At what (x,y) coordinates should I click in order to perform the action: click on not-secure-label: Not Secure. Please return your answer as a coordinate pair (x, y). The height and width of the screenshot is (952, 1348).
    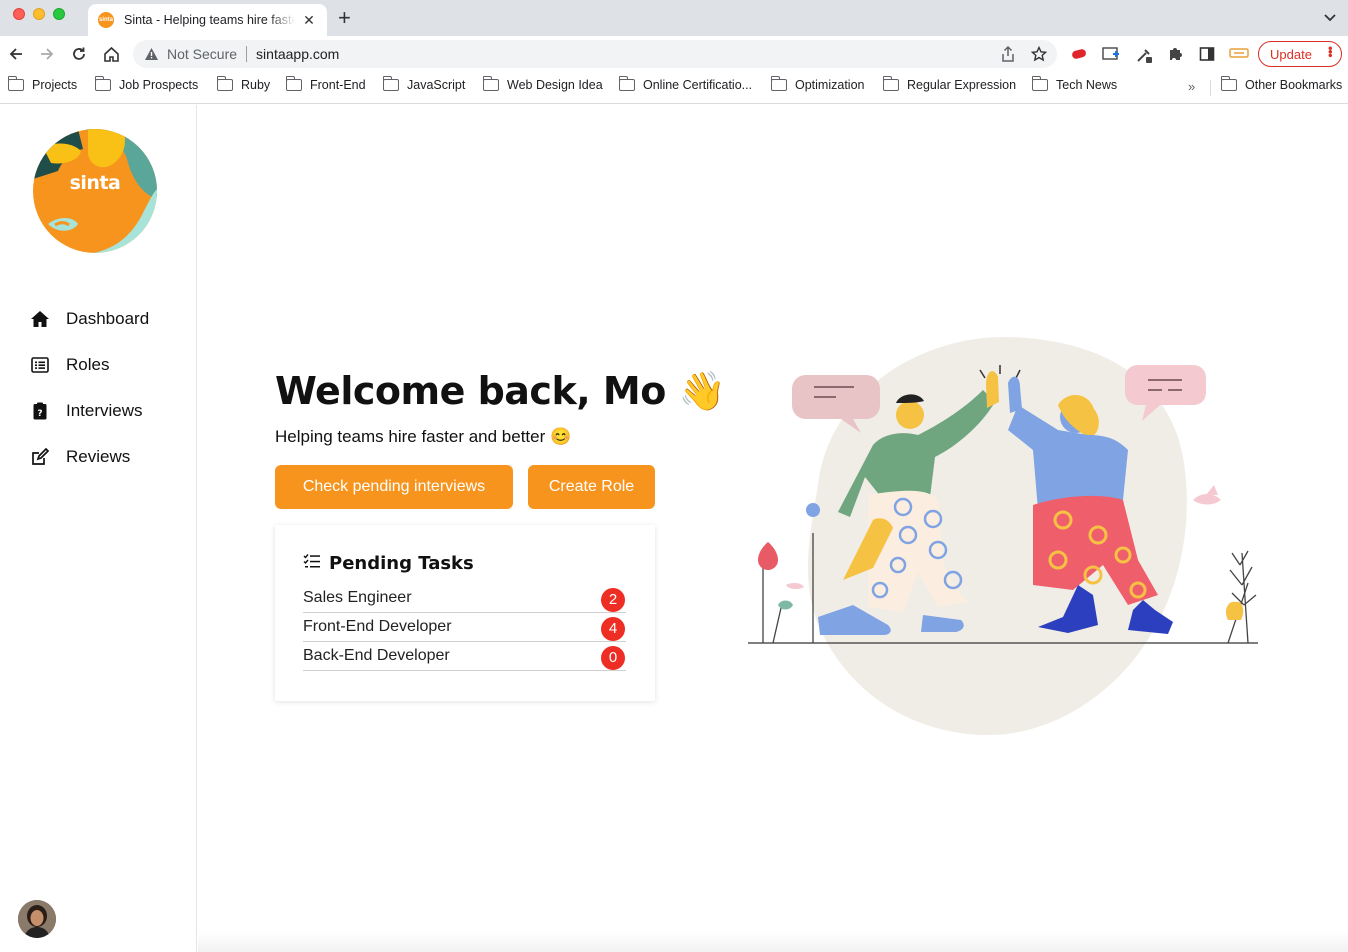
    Looking at the image, I should click on (202, 54).